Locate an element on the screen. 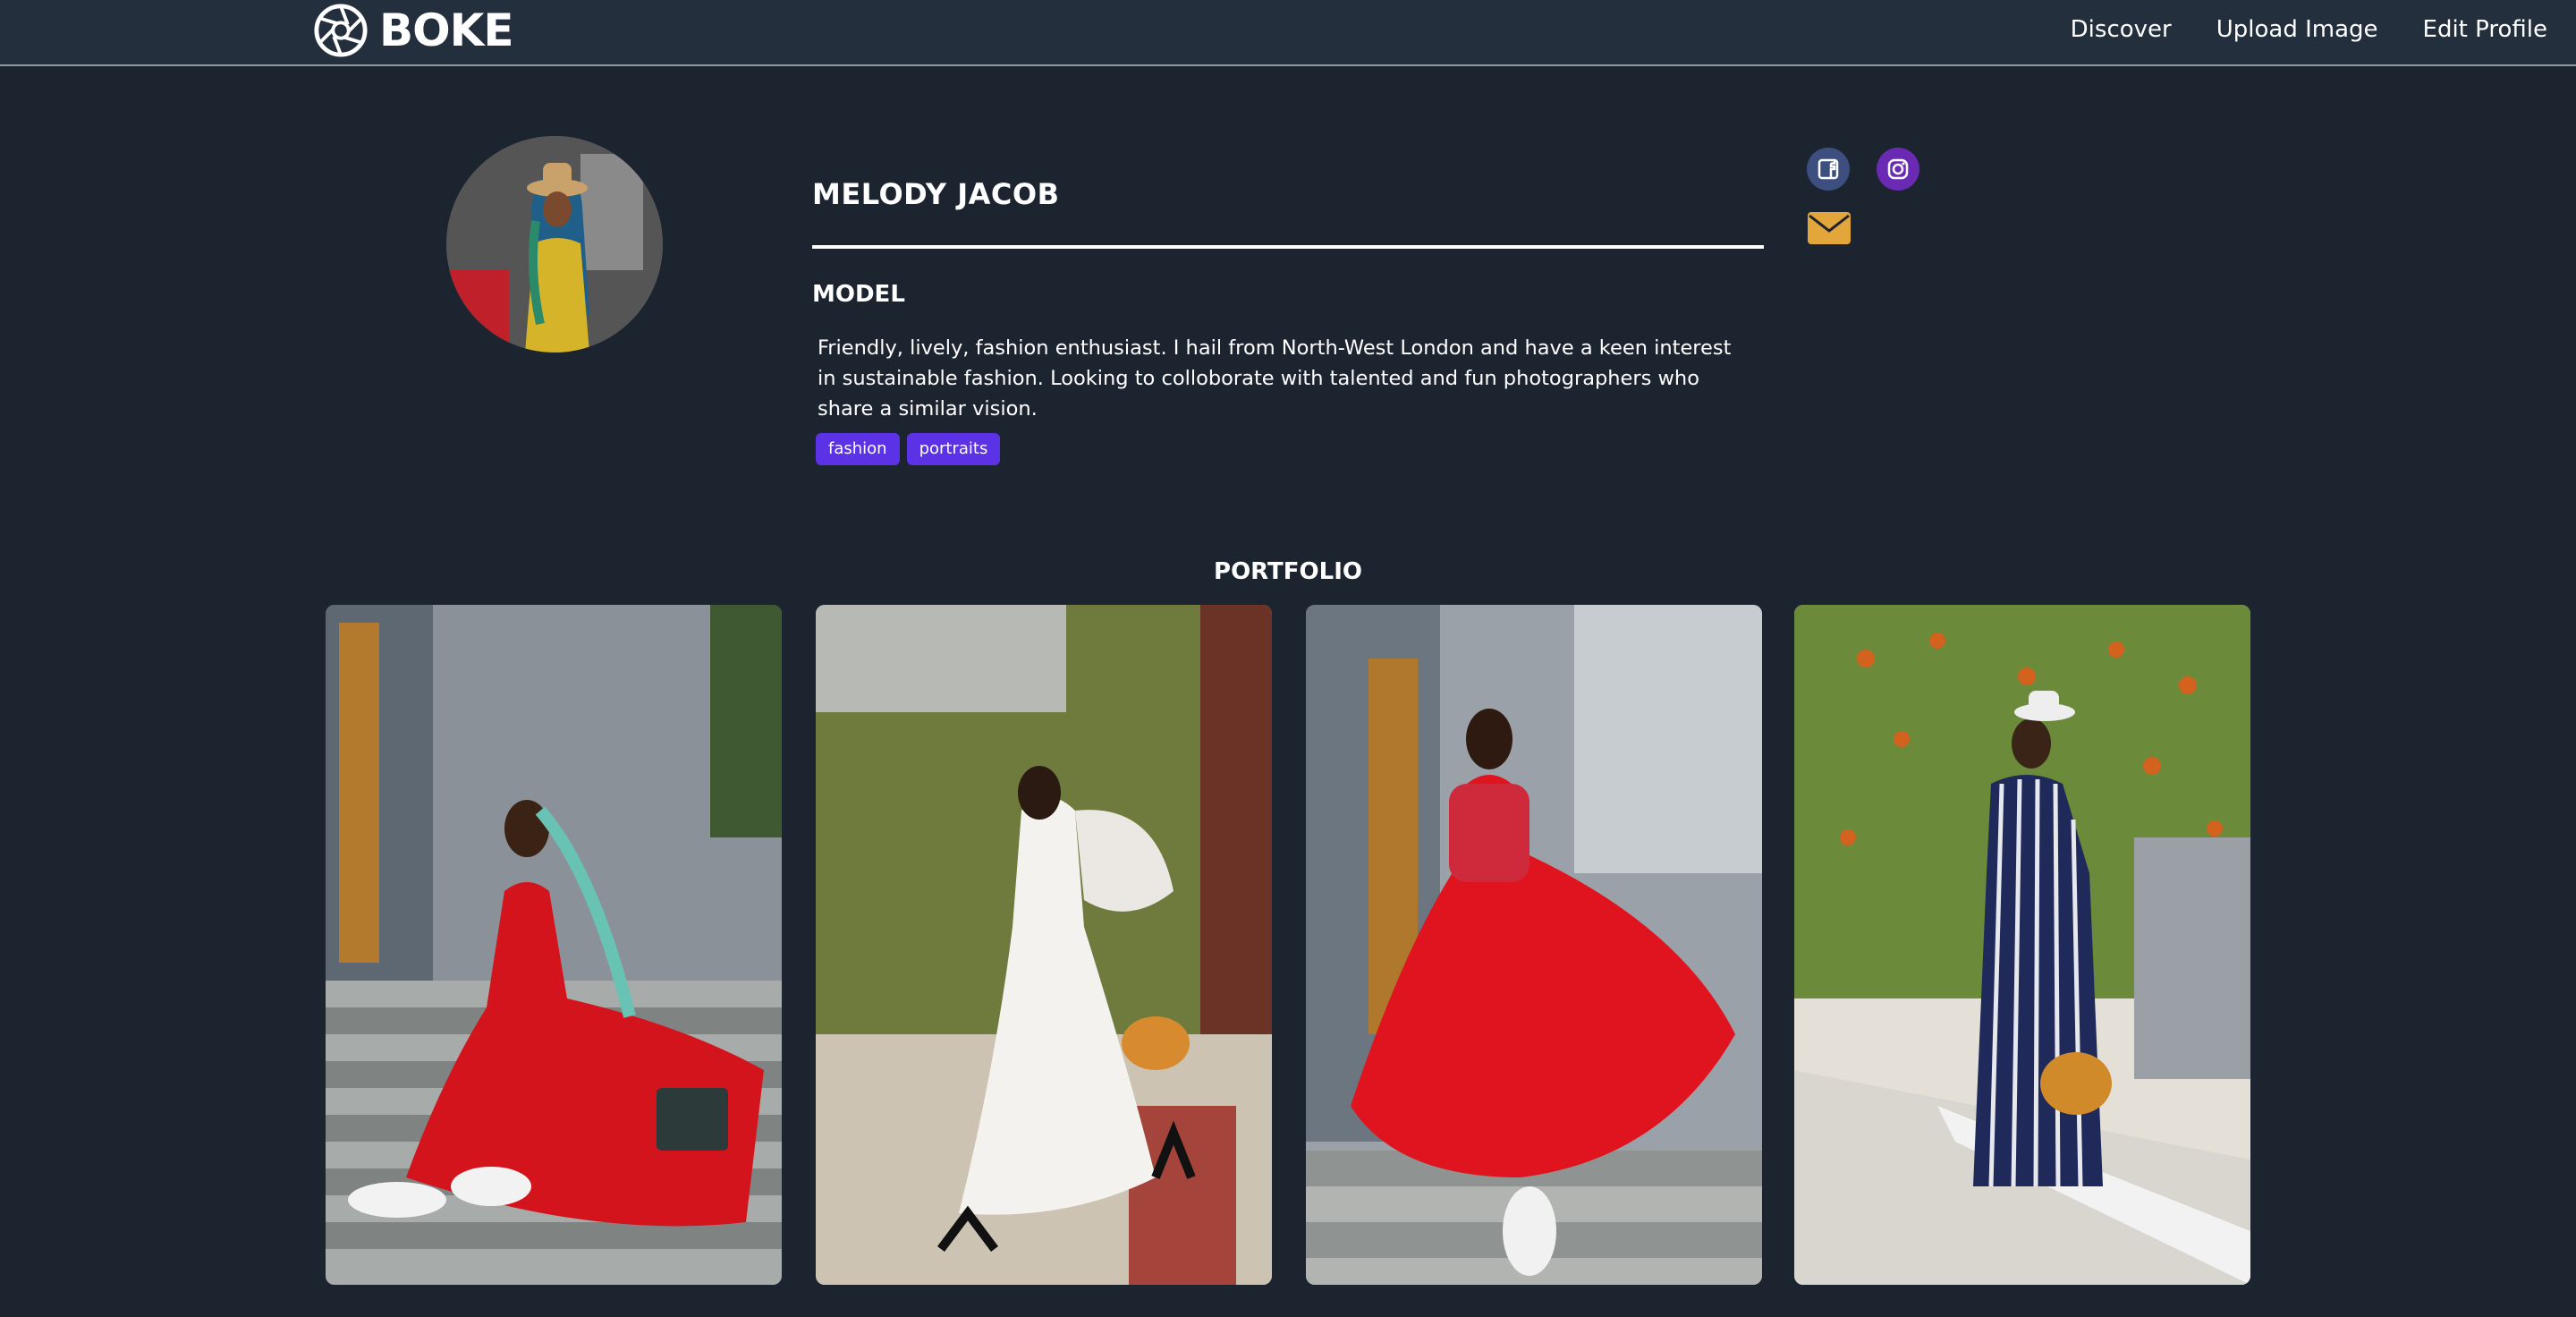 The height and width of the screenshot is (1317, 2576). aperture-icon is located at coordinates (341, 30).